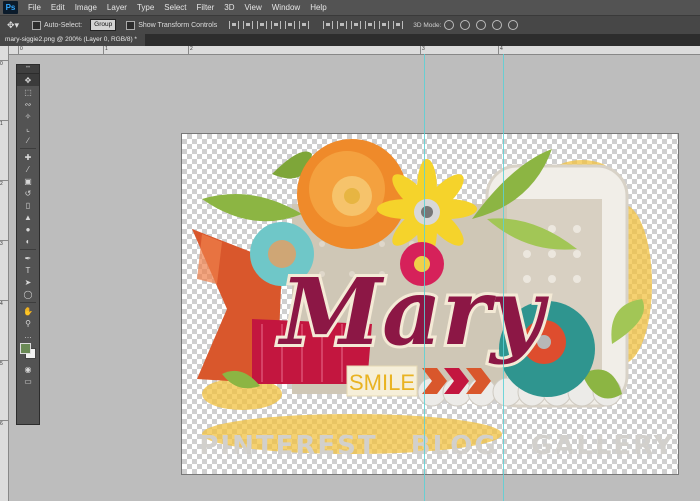  I want to click on tools-panel-grip: ••, so click(28, 69).